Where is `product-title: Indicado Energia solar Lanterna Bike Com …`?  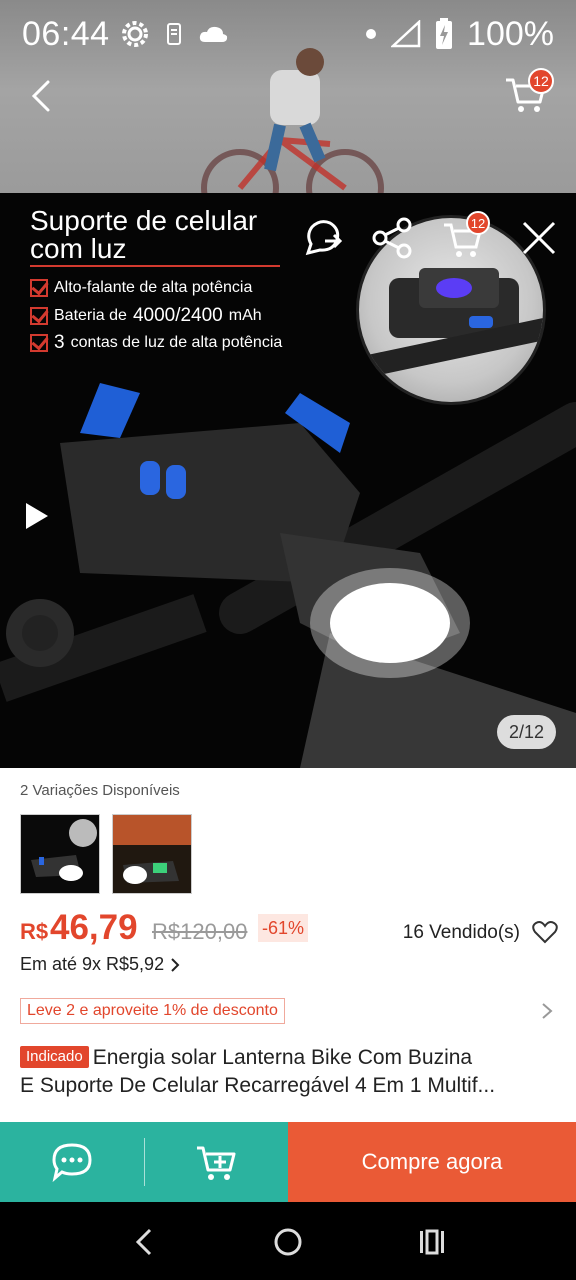
product-title: Indicado Energia solar Lanterna Bike Com … is located at coordinates (290, 1072).